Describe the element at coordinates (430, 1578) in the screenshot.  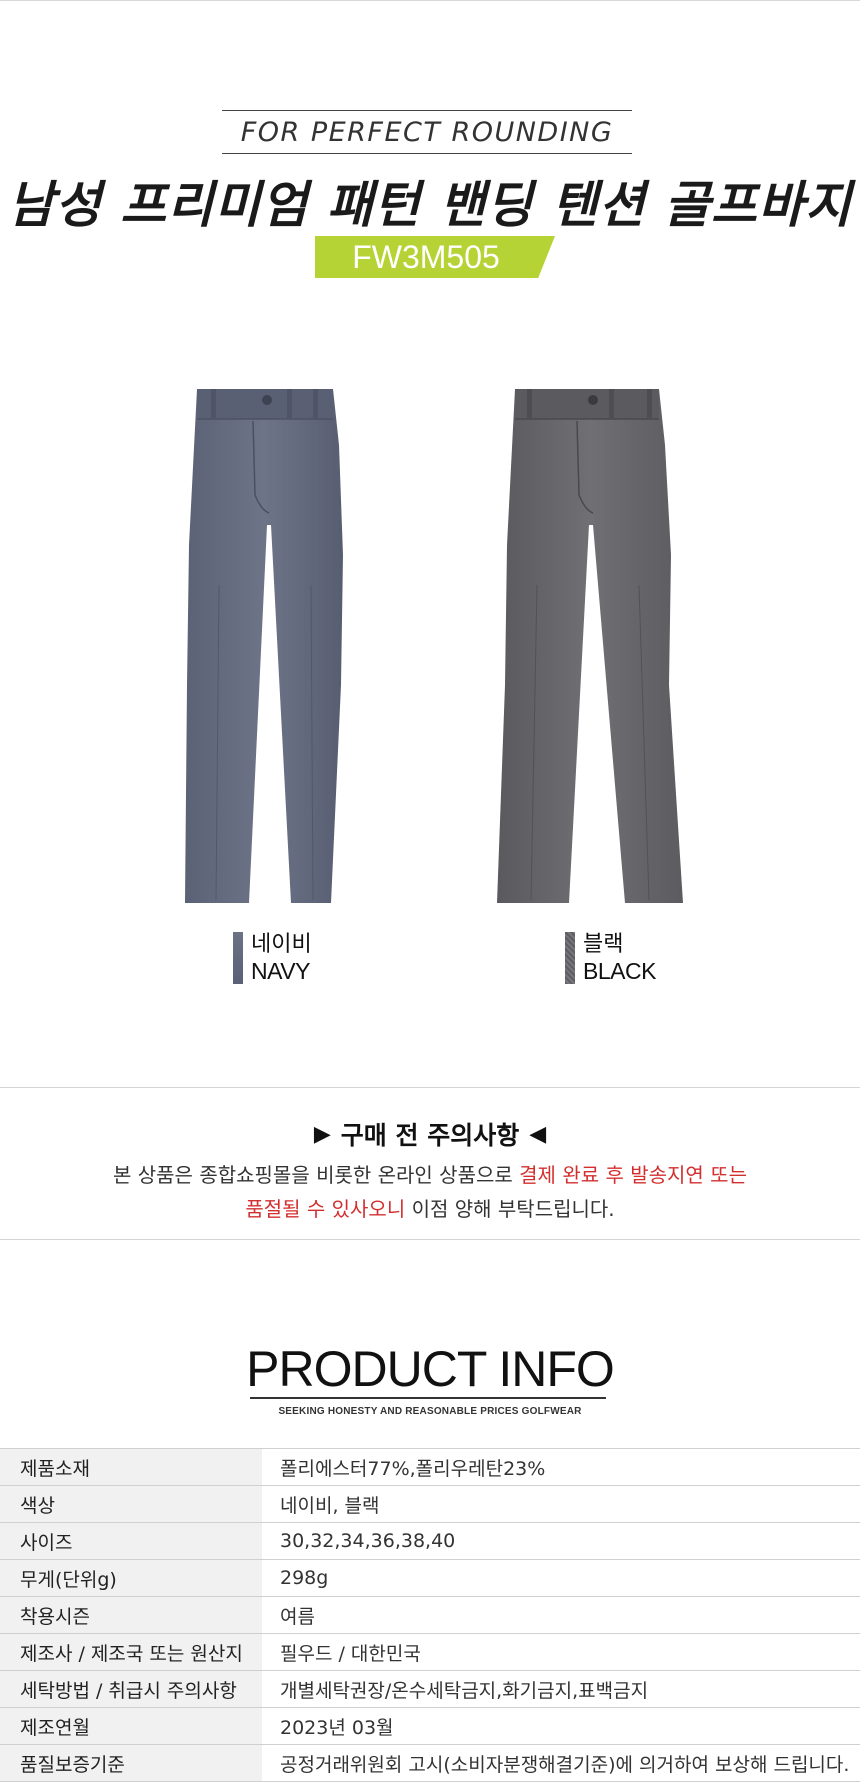
I see `table-row: 무게(단위g) 298g` at that location.